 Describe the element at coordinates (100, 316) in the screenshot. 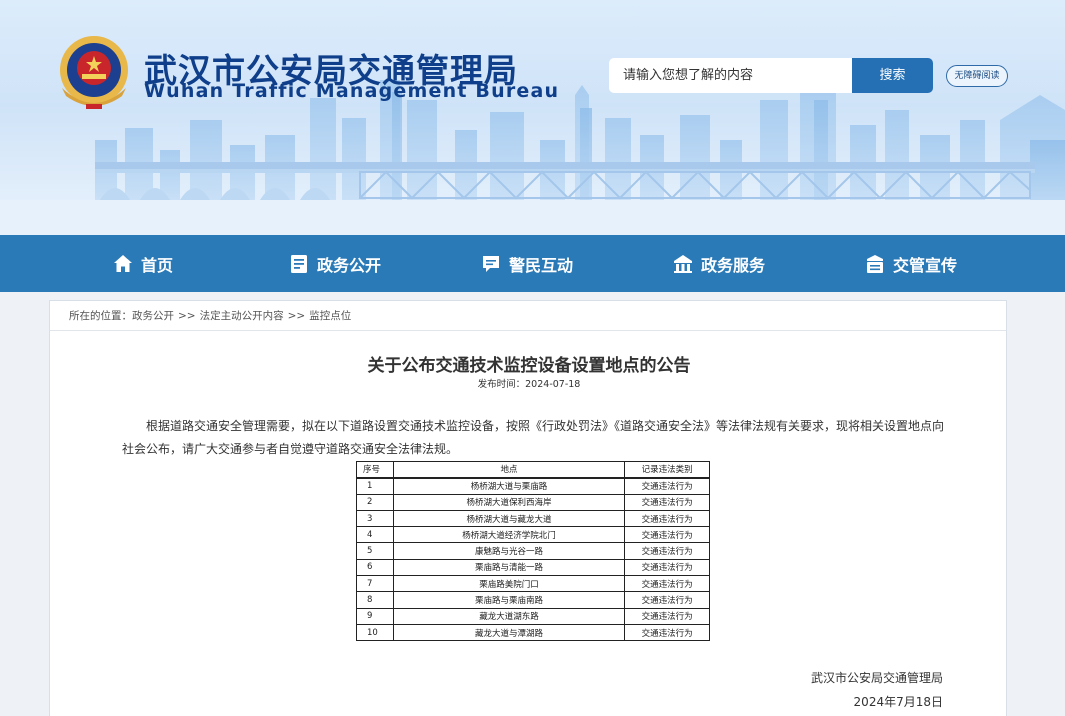

I see `breadcrumb-prefix: 所在的位置：` at that location.